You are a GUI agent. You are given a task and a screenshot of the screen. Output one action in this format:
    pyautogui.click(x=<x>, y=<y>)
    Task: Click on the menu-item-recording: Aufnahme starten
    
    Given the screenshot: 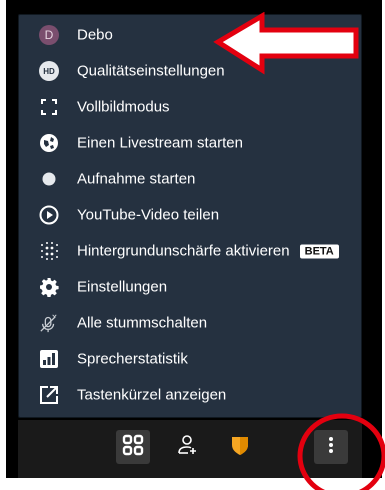 What is the action you would take?
    pyautogui.click(x=190, y=179)
    